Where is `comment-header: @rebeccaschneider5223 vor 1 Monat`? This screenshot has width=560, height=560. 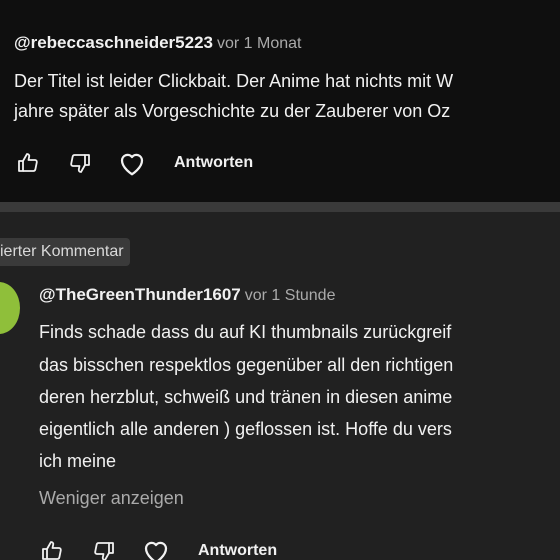 comment-header: @rebeccaschneider5223 vor 1 Monat is located at coordinates (157, 43).